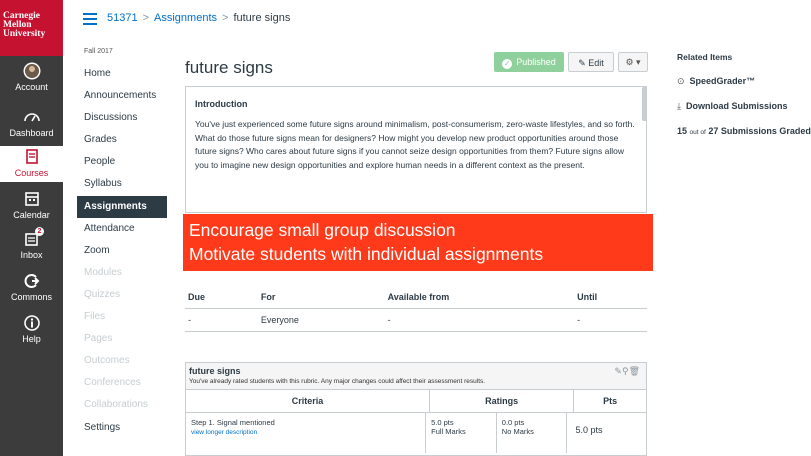  I want to click on course-nav-pages: Pages, so click(98, 339).